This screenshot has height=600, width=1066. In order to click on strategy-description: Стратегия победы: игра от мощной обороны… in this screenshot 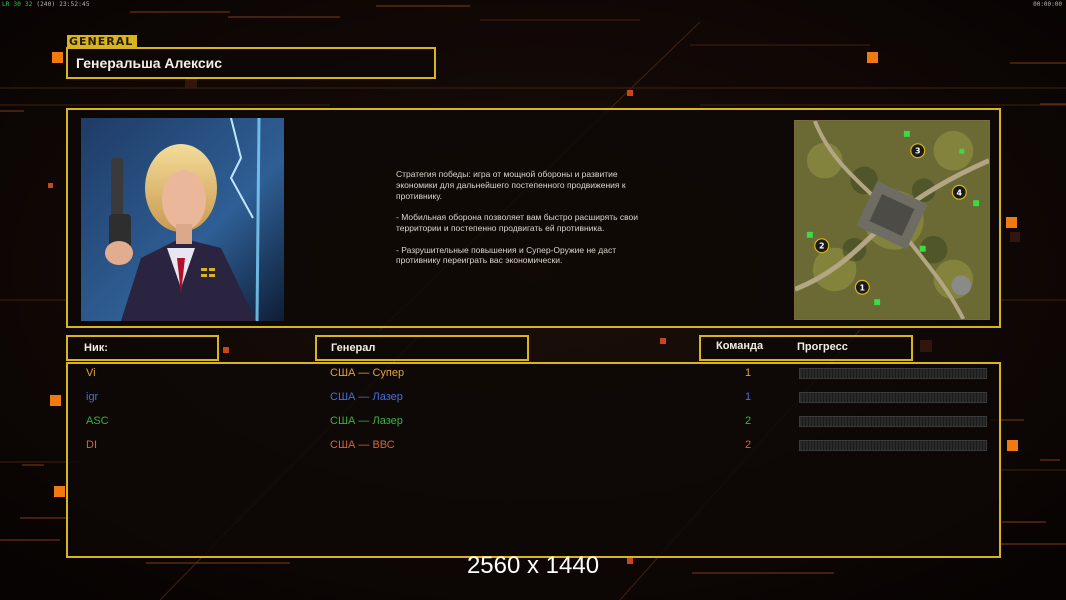, I will do `click(517, 217)`.